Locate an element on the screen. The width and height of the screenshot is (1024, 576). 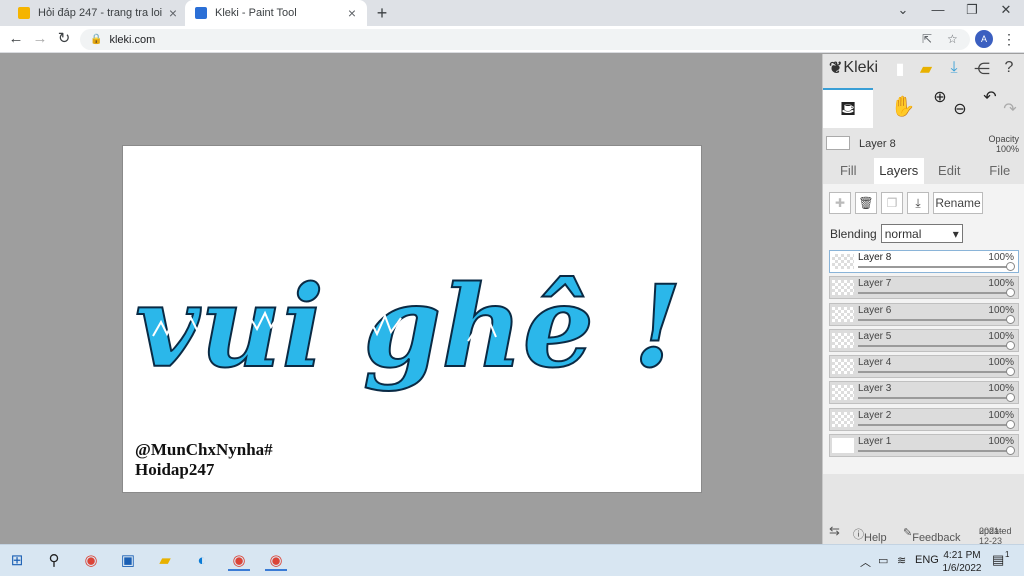
blending-select: normal ▾ is located at coordinates (921, 233).